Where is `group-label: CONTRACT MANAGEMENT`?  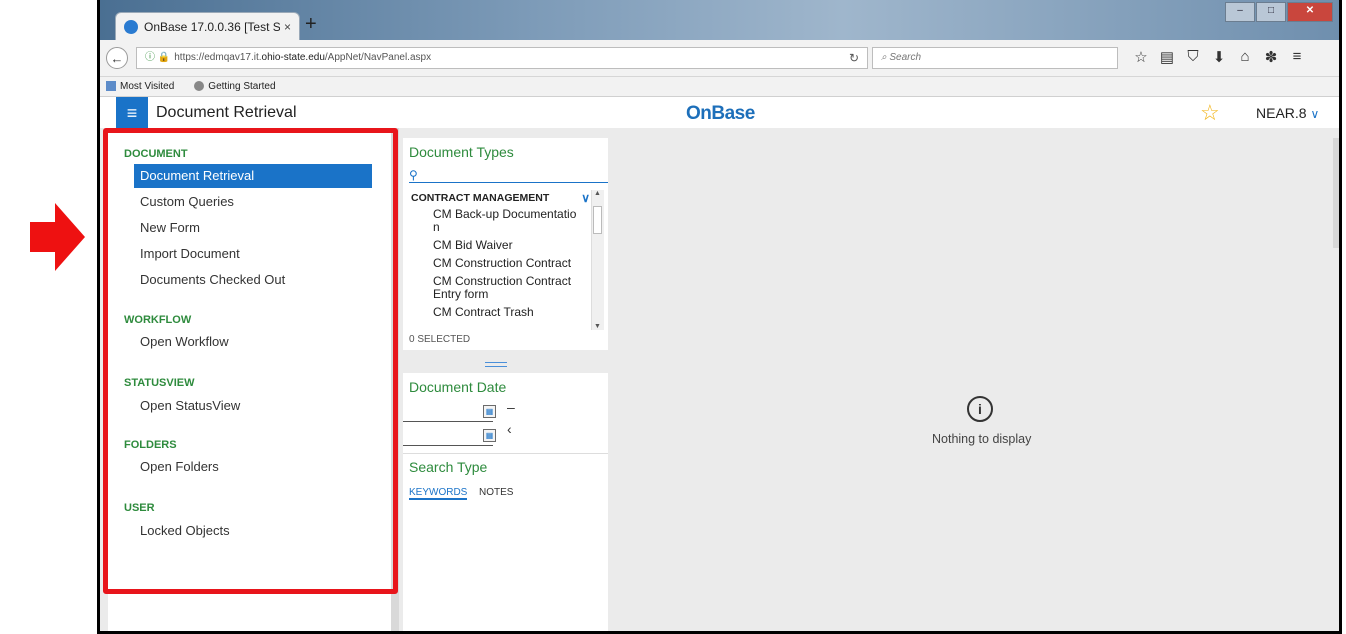 group-label: CONTRACT MANAGEMENT is located at coordinates (480, 198).